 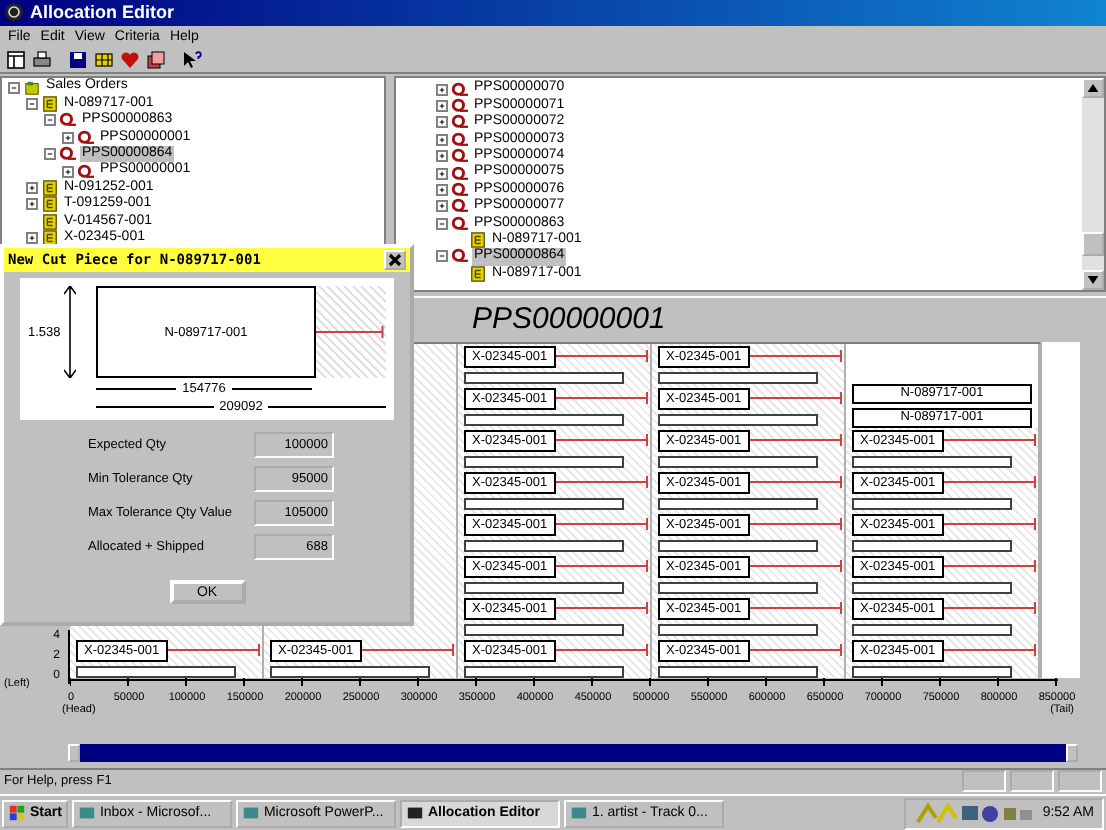 I want to click on heart-icon, so click(x=130, y=59).